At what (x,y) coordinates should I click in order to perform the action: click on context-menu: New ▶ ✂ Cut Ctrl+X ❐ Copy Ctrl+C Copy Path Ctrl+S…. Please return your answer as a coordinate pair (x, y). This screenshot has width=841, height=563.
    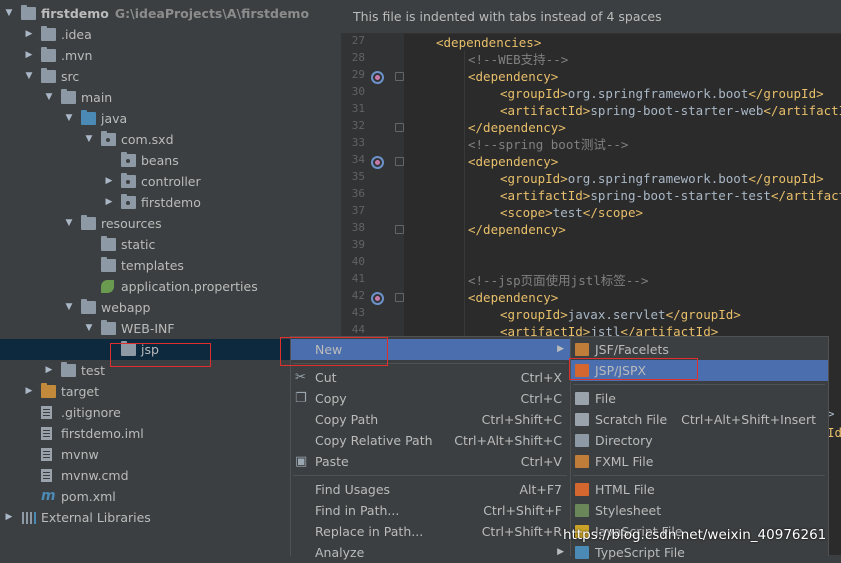
    Looking at the image, I should click on (430, 448).